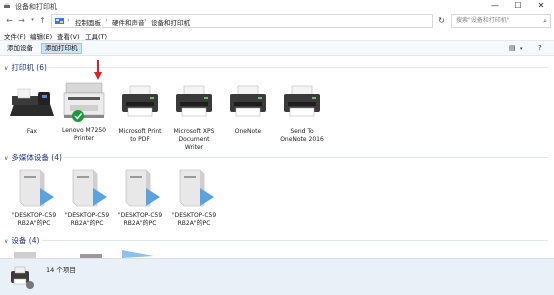  What do you see at coordinates (32, 131) in the screenshot?
I see `device-label: Fax` at bounding box center [32, 131].